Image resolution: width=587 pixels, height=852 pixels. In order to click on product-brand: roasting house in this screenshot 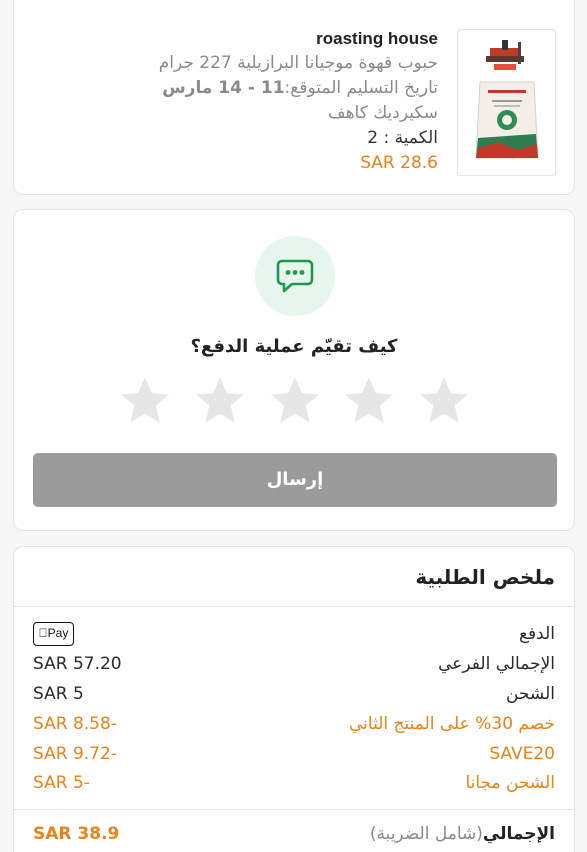, I will do `click(238, 39)`.